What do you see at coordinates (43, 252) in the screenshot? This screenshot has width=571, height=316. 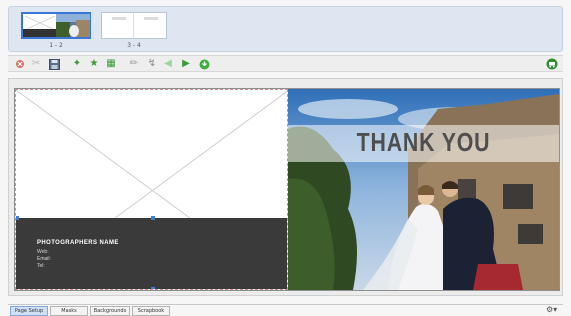 I see `web-label: Web:` at bounding box center [43, 252].